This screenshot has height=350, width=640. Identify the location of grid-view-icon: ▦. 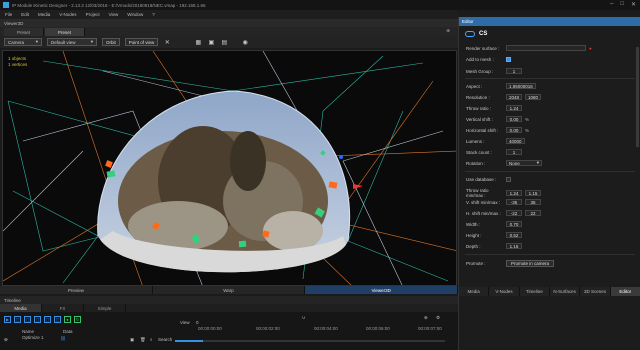
(198, 42).